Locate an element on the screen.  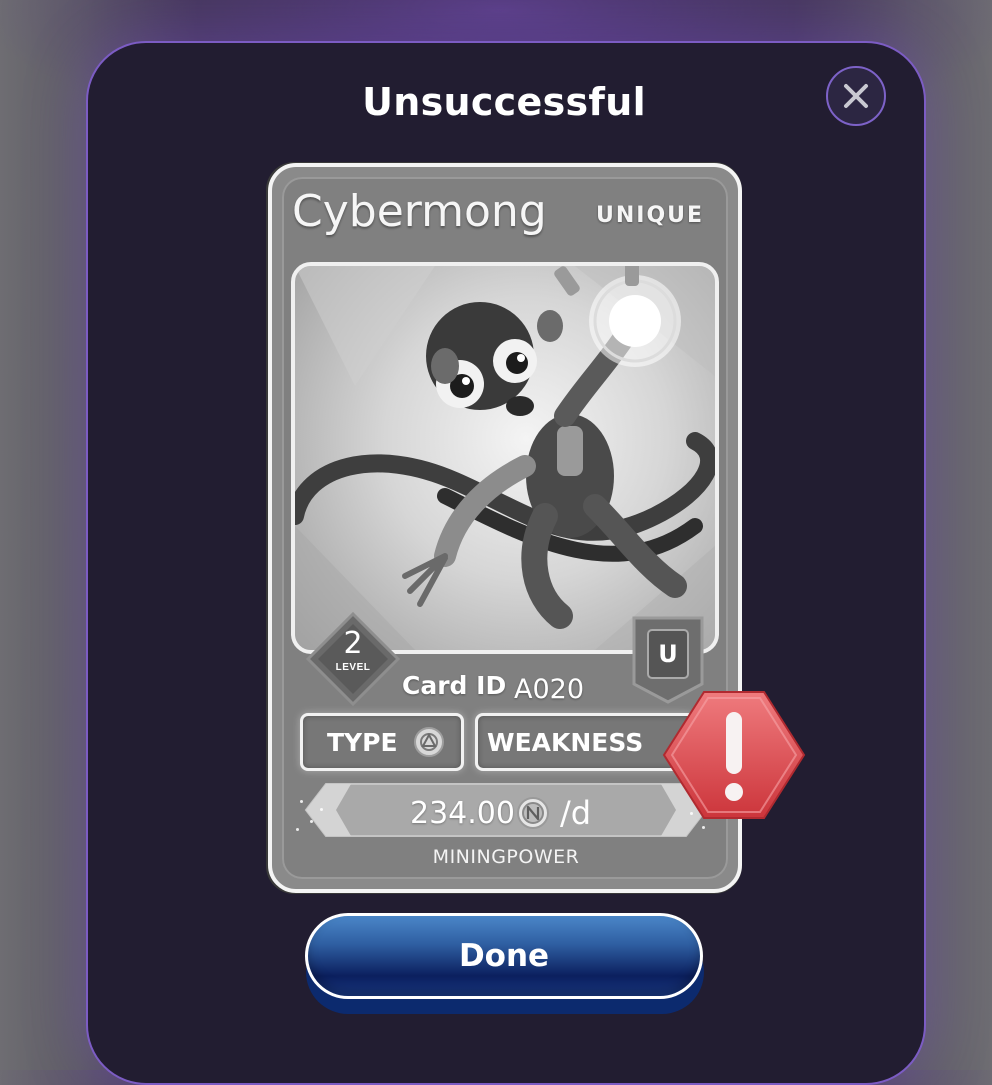
mining-power-unit: /d is located at coordinates (576, 813).